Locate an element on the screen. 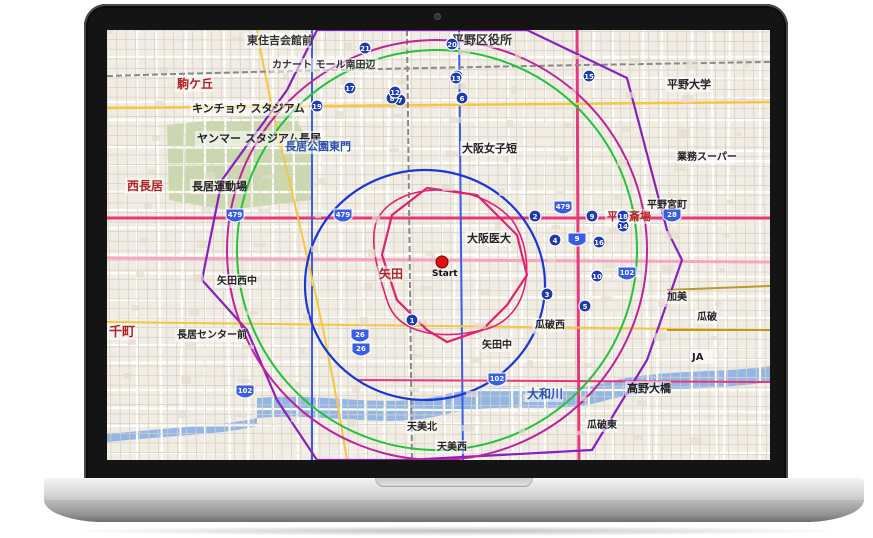 This screenshot has height=538, width=873. station-number: 10 is located at coordinates (597, 277).